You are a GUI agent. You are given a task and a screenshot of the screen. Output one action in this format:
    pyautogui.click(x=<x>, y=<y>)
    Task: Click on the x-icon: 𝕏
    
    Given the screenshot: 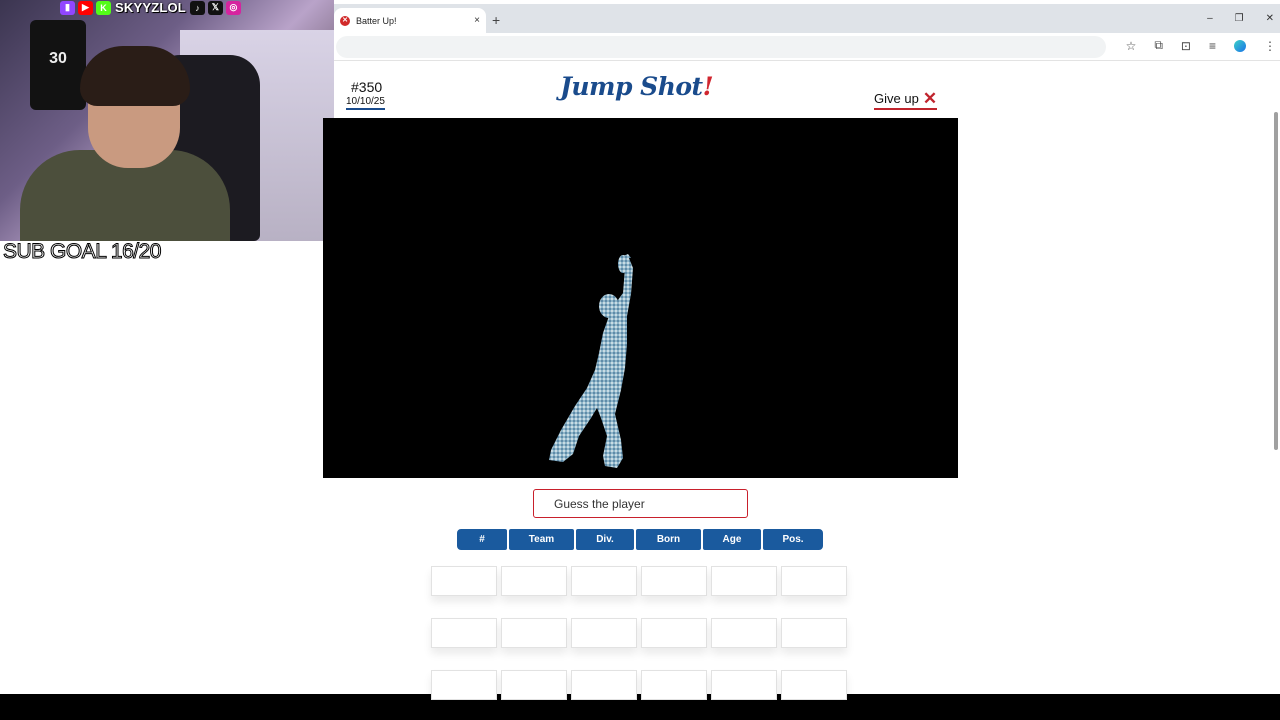 What is the action you would take?
    pyautogui.click(x=215, y=7)
    